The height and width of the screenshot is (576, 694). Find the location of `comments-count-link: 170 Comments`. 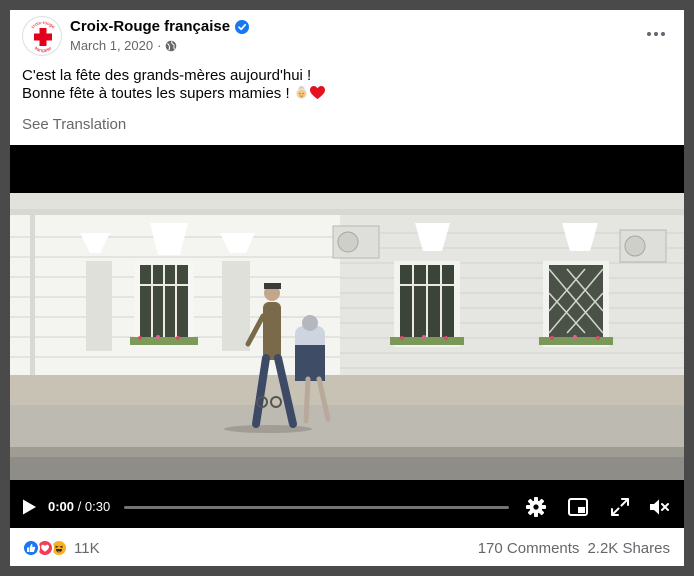

comments-count-link: 170 Comments is located at coordinates (529, 548).